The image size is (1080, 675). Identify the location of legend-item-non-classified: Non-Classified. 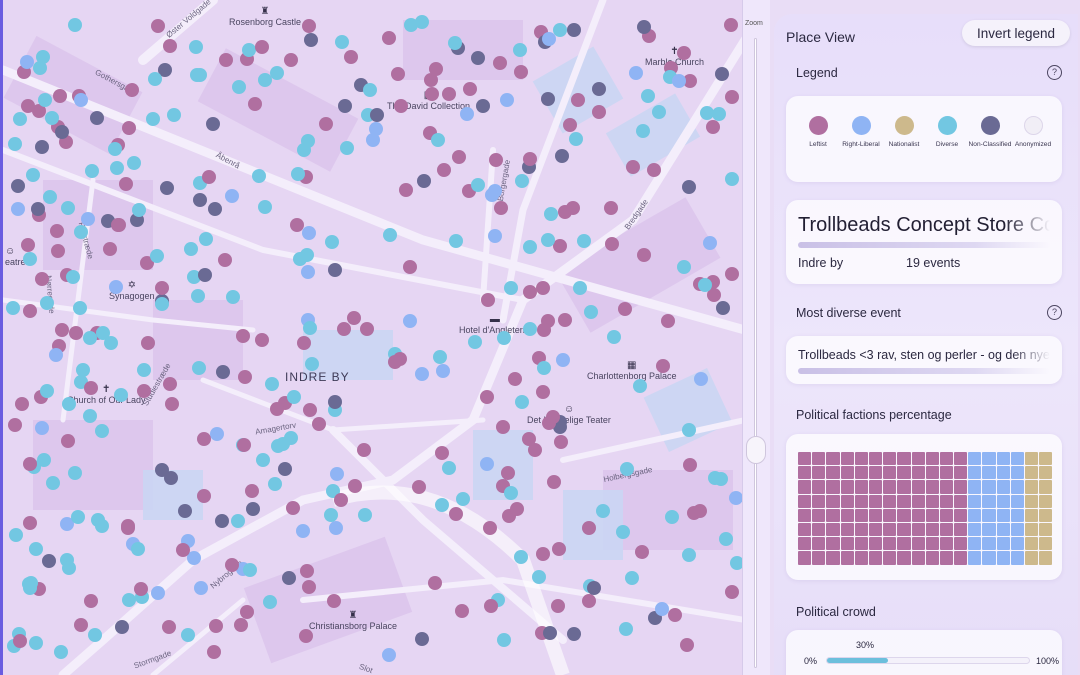
(990, 132).